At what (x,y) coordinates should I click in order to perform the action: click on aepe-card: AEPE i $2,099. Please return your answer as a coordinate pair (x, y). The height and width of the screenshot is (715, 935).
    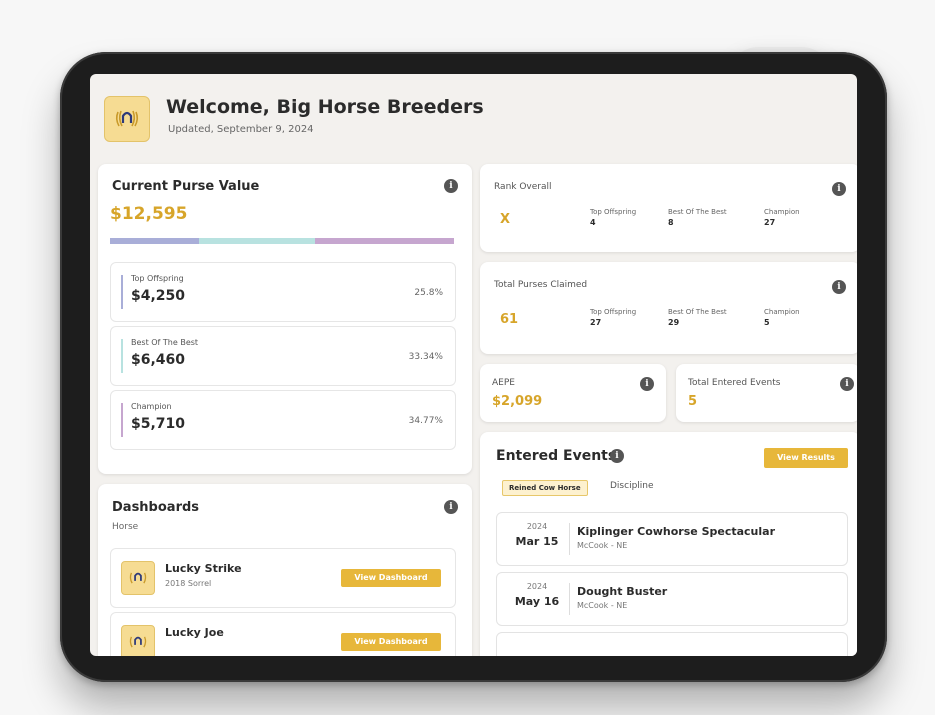
    Looking at the image, I should click on (573, 393).